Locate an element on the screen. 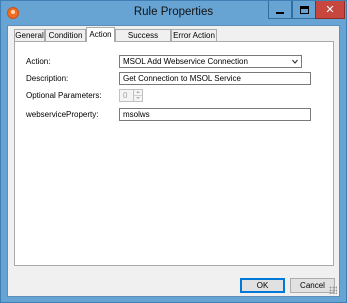  webservice-property-value: msolws is located at coordinates (136, 114).